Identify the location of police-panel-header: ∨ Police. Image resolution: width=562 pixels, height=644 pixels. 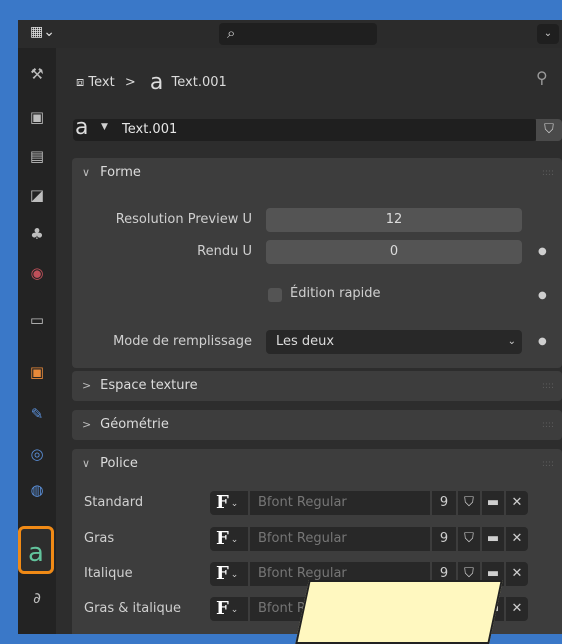
(110, 464).